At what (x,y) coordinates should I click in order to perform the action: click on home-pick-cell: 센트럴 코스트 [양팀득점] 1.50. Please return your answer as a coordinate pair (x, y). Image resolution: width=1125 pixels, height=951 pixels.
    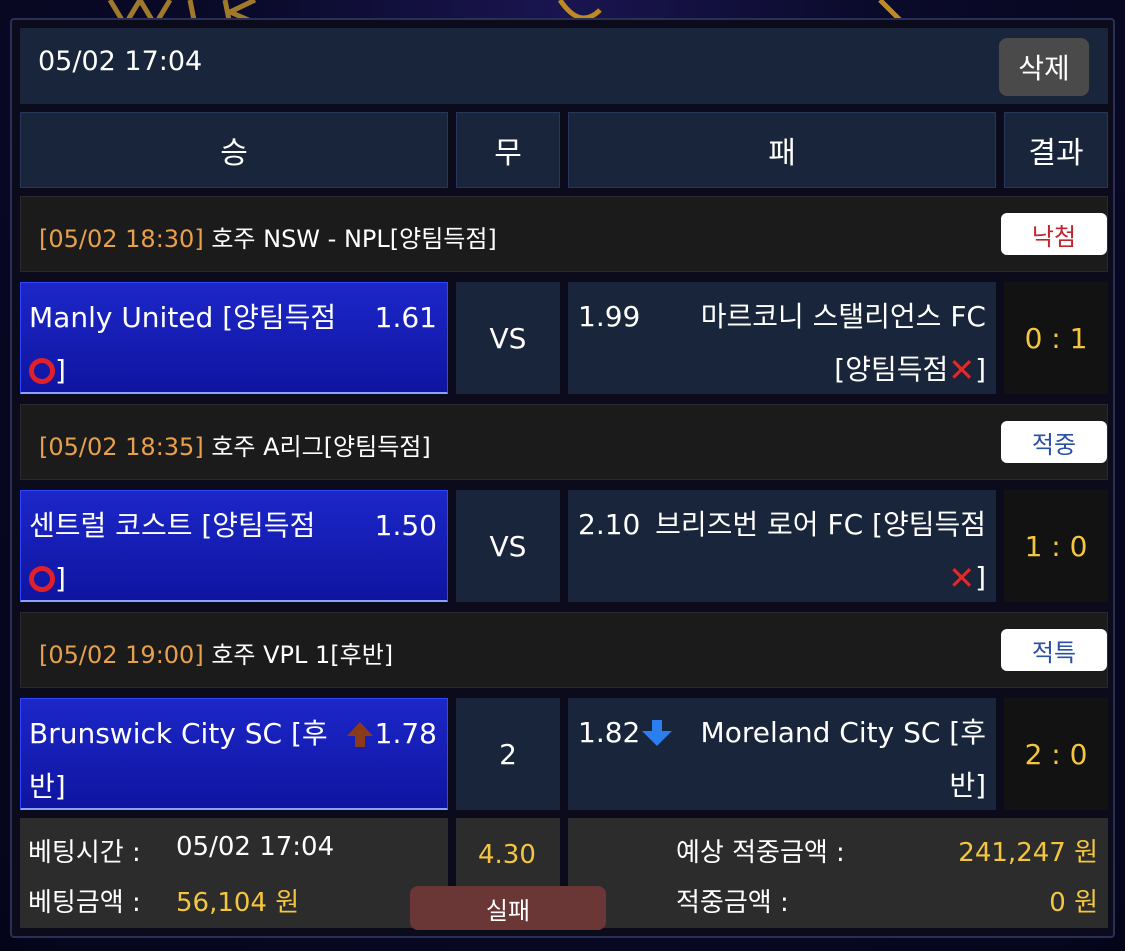
    Looking at the image, I should click on (234, 546).